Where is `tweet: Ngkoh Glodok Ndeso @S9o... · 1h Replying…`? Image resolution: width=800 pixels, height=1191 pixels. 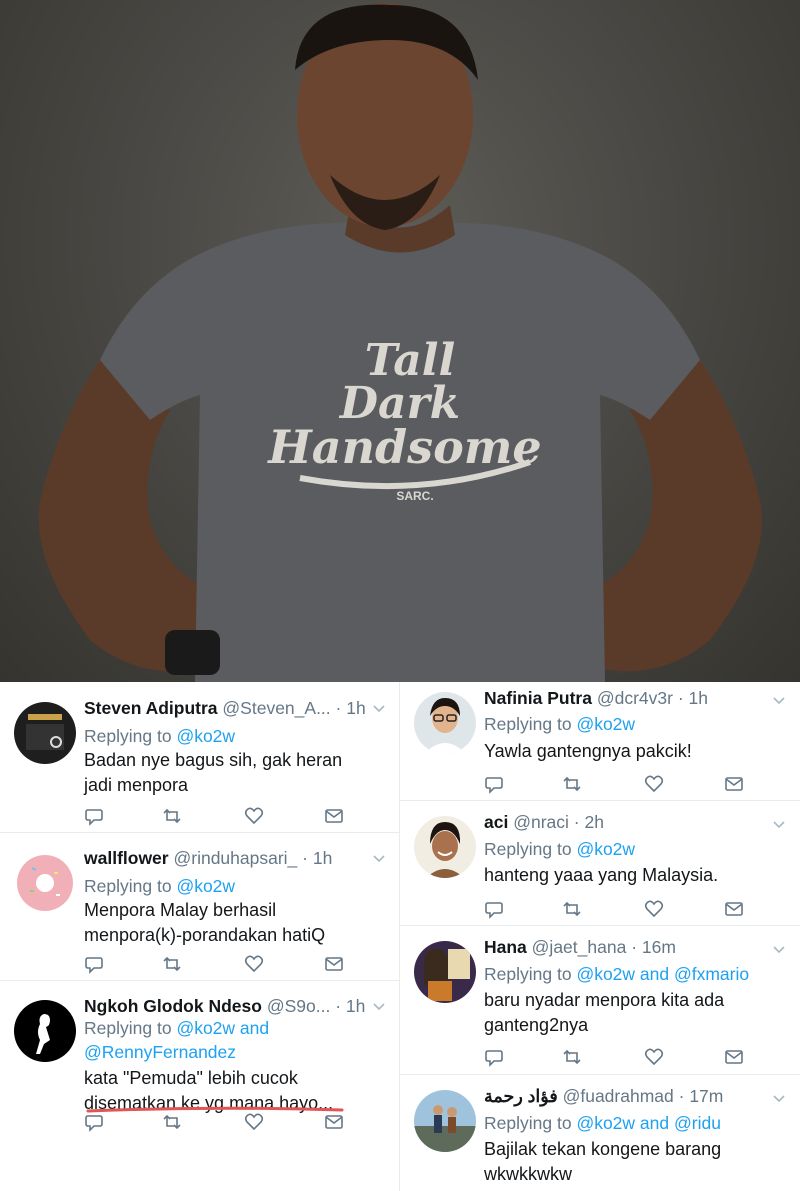
tweet: Ngkoh Glodok Ndeso @S9o... · 1h Replying… is located at coordinates (200, 1085).